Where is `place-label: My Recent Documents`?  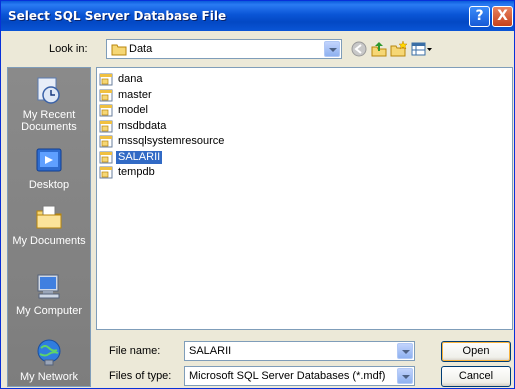 place-label: My Recent Documents is located at coordinates (49, 121).